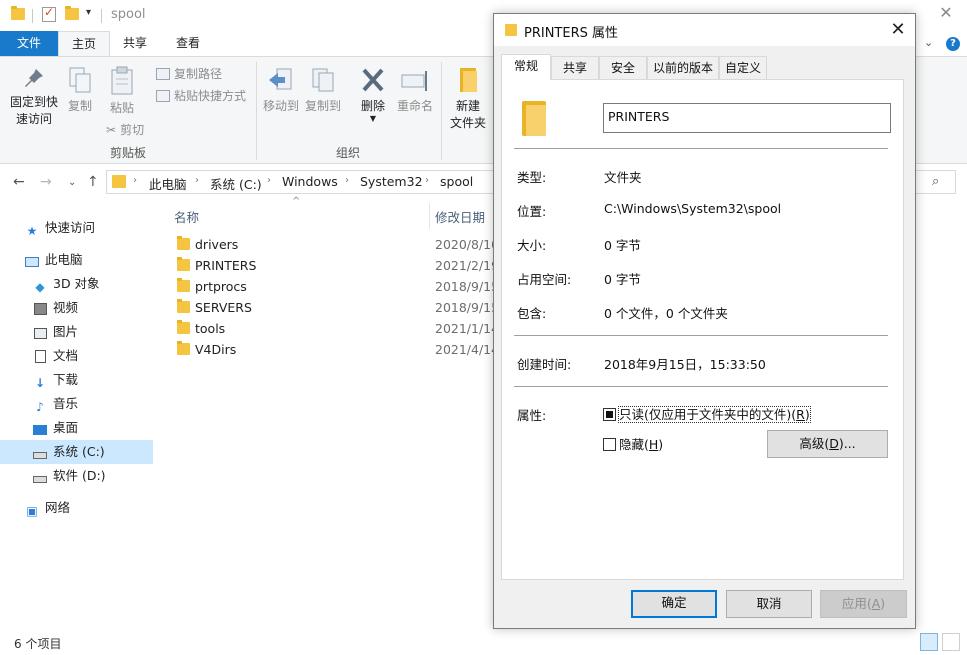 The image size is (967, 655). Describe the element at coordinates (47, 508) in the screenshot. I see `nav-item-network: ▣ 网络` at that location.